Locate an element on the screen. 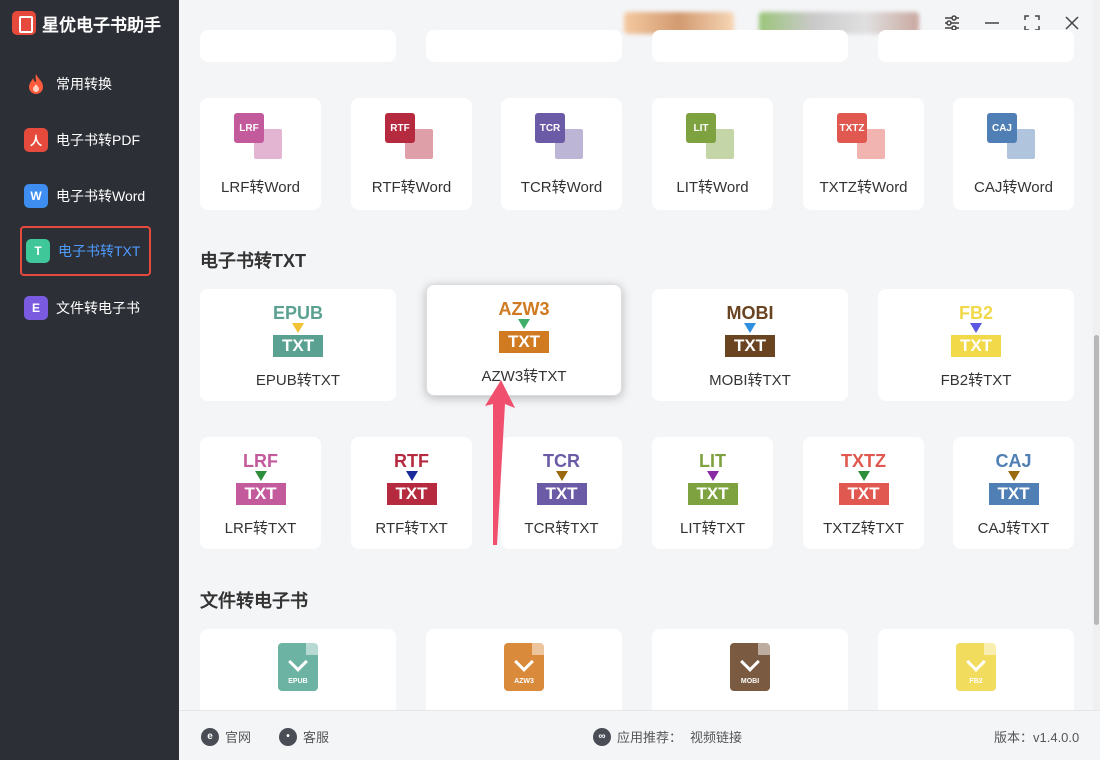  app-header: 星优电子书助手 is located at coordinates (86, 23).